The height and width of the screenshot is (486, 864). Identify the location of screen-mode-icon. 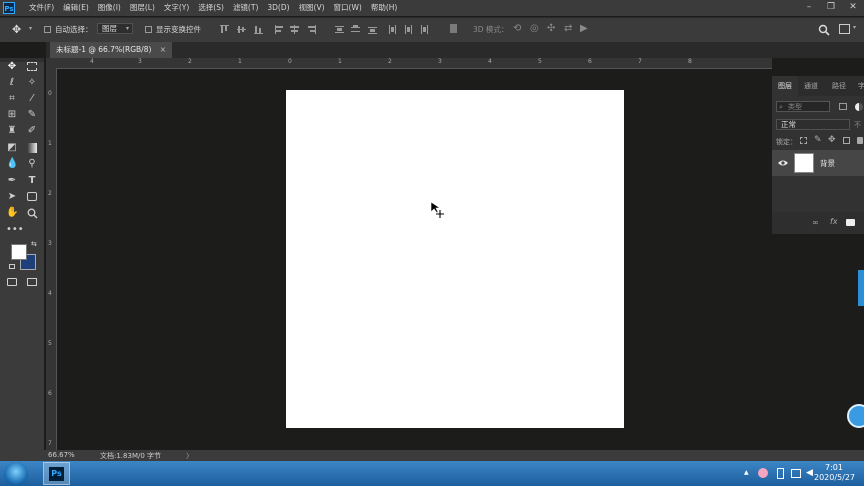
(32, 282).